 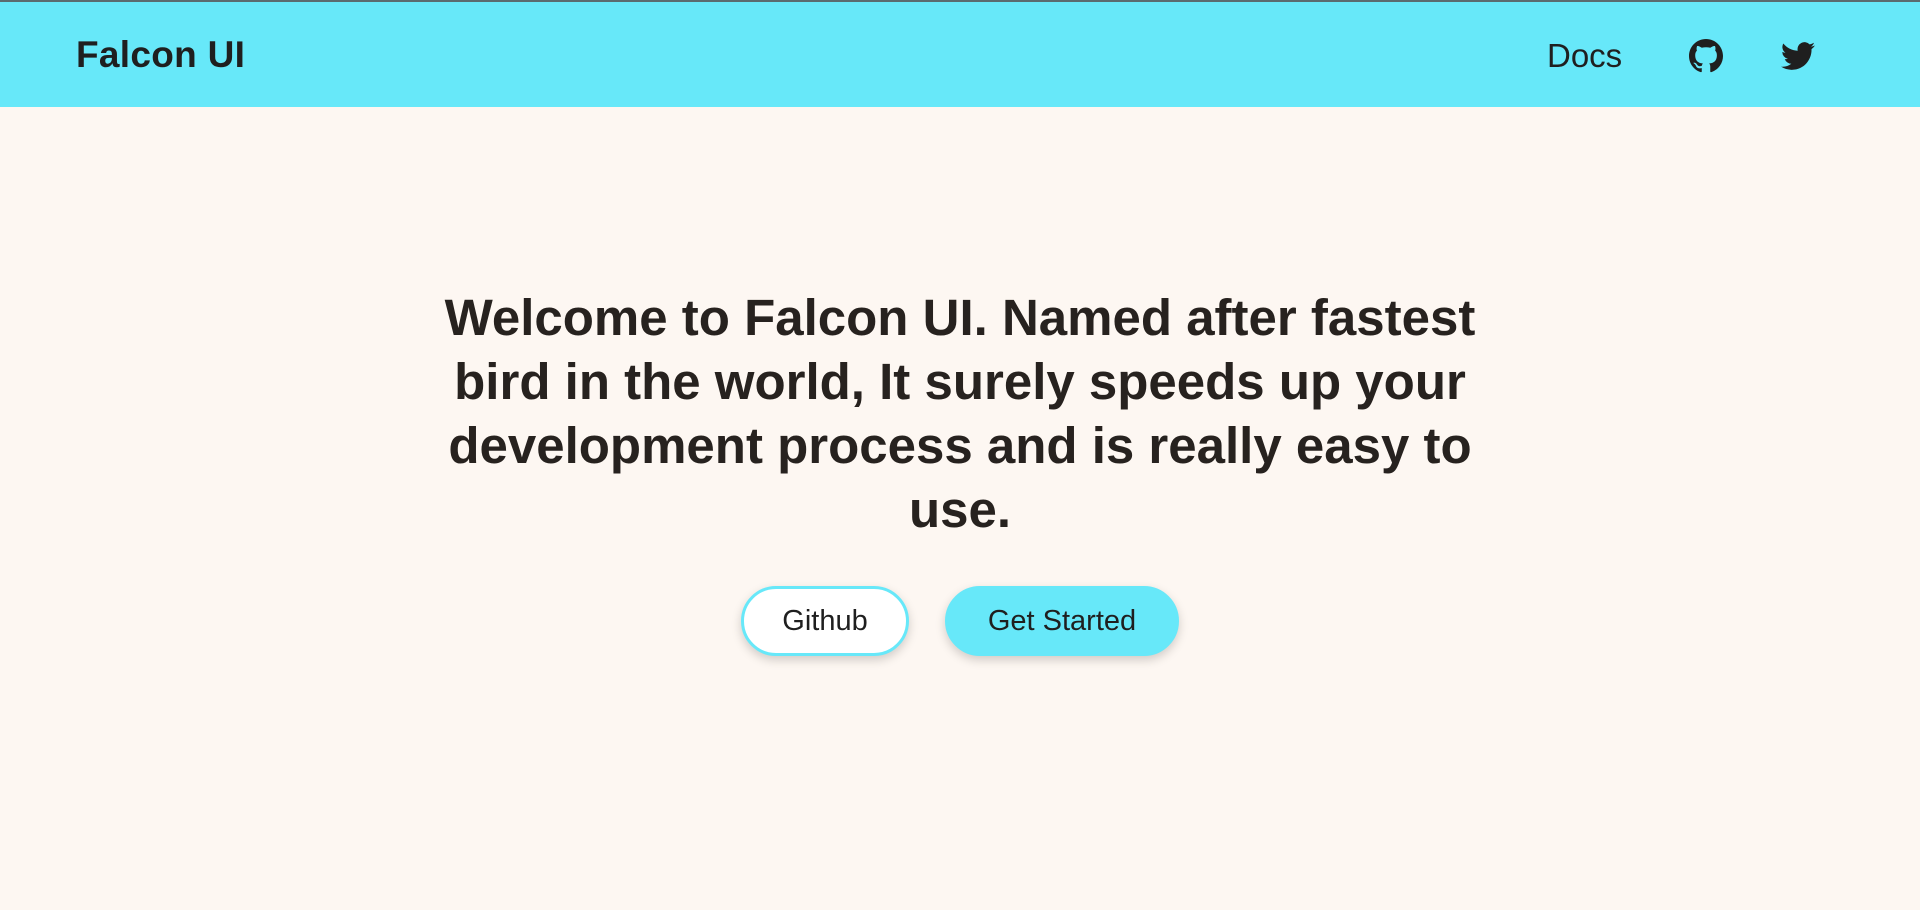 I want to click on nav-docs-link: Docs, so click(x=1584, y=56).